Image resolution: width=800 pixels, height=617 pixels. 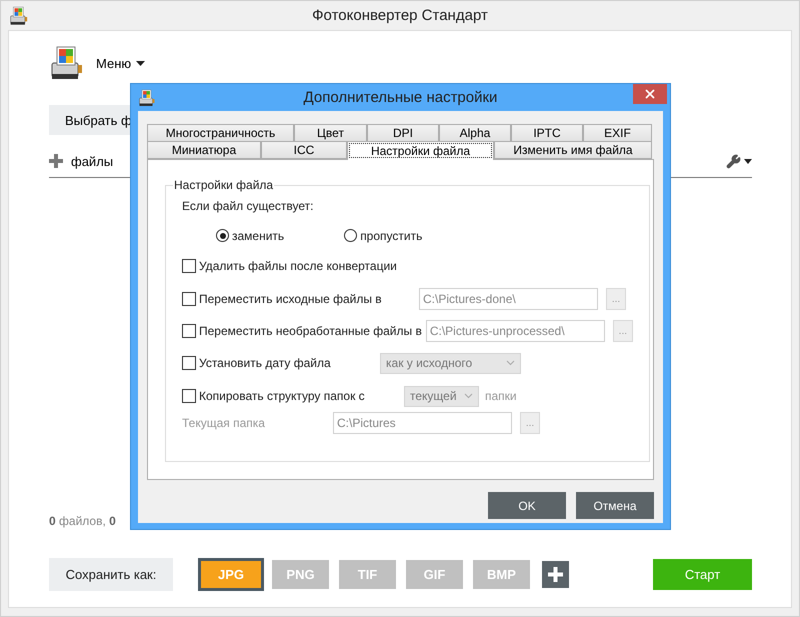 I want to click on if-exists-label: Если файл существует:, so click(x=248, y=206).